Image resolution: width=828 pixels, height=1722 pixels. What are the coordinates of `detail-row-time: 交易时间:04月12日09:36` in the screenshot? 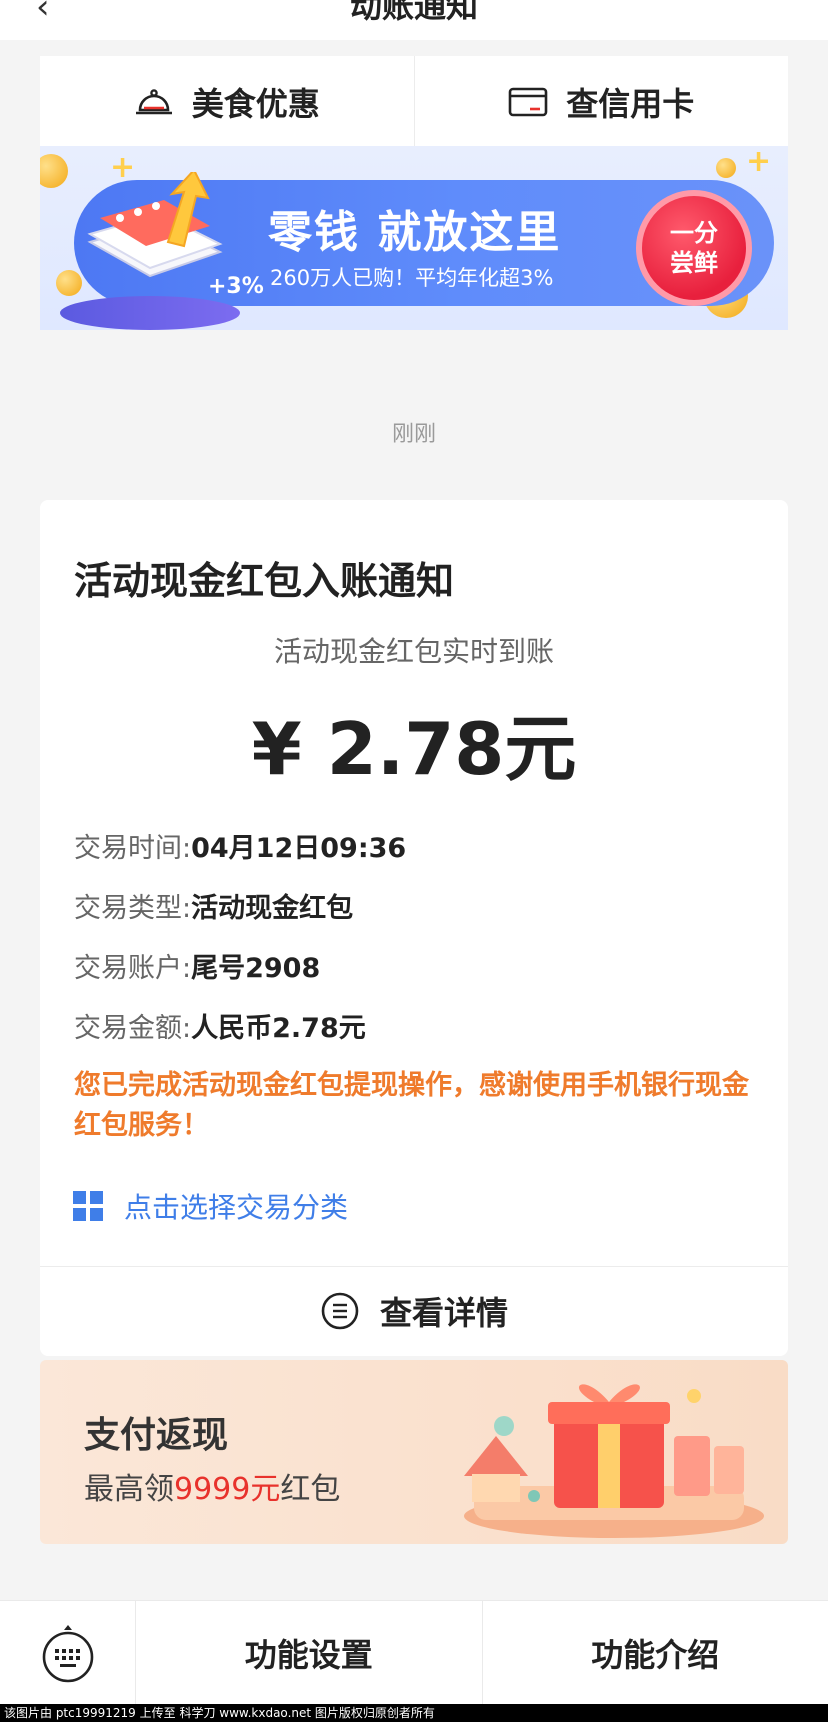 It's located at (240, 845).